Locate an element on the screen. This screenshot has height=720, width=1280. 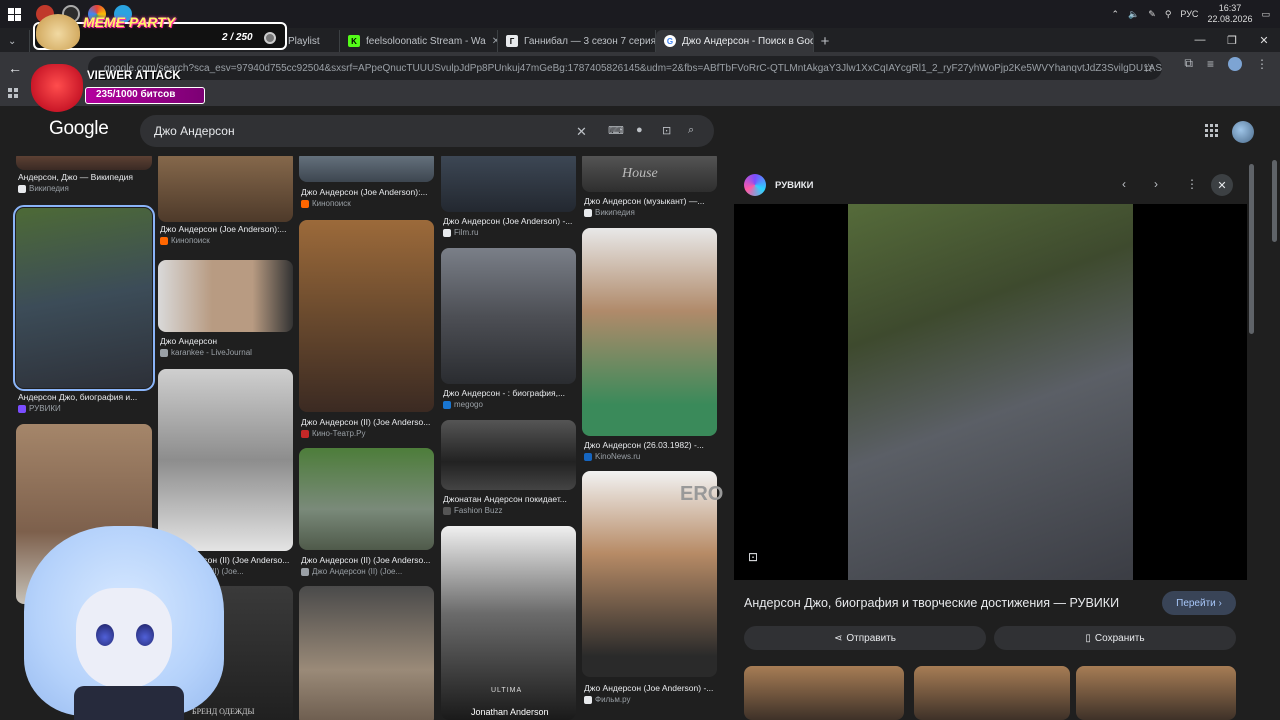
apps-icon is located at coordinates (13, 93).